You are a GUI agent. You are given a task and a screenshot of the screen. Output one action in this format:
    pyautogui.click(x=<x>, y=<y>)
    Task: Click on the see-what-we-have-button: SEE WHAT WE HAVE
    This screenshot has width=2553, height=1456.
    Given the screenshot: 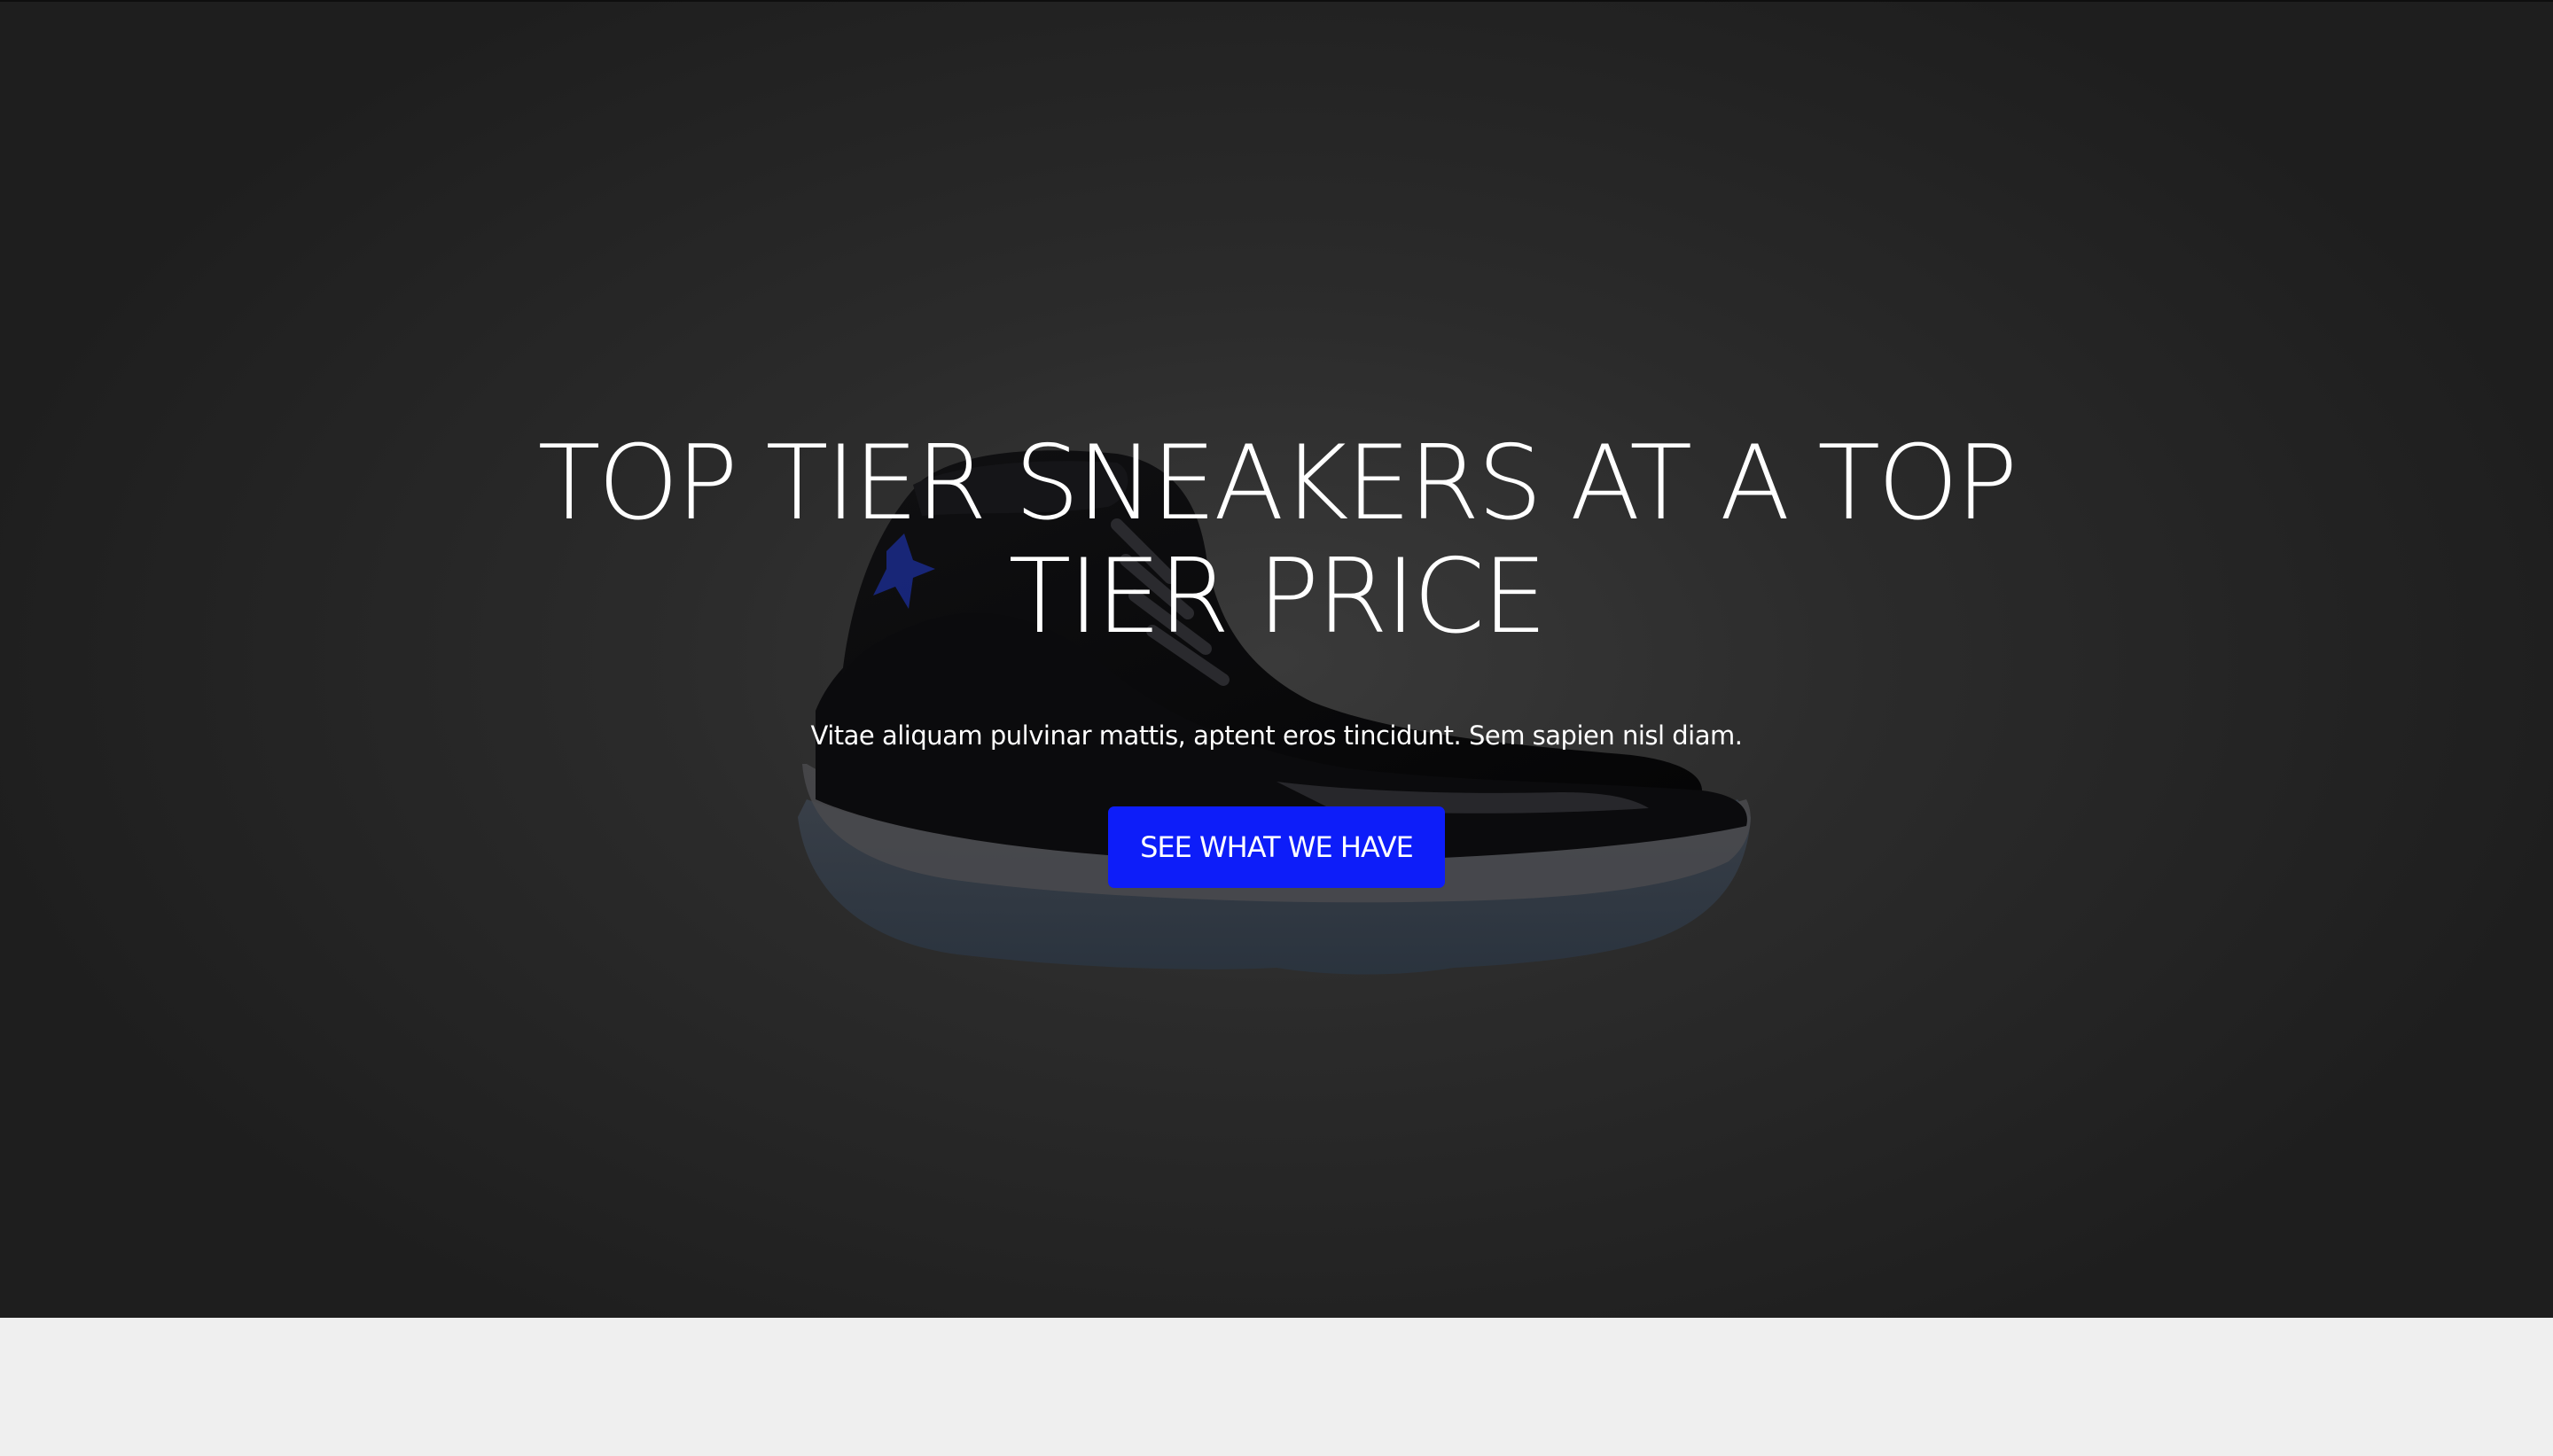 What is the action you would take?
    pyautogui.click(x=1276, y=847)
    